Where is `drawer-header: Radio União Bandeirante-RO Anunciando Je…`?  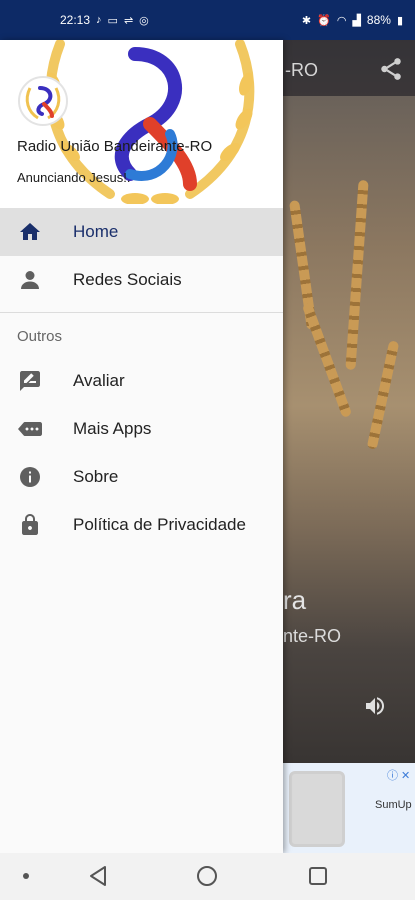
drawer-header: Radio União Bandeirante-RO Anunciando Je… is located at coordinates (141, 124).